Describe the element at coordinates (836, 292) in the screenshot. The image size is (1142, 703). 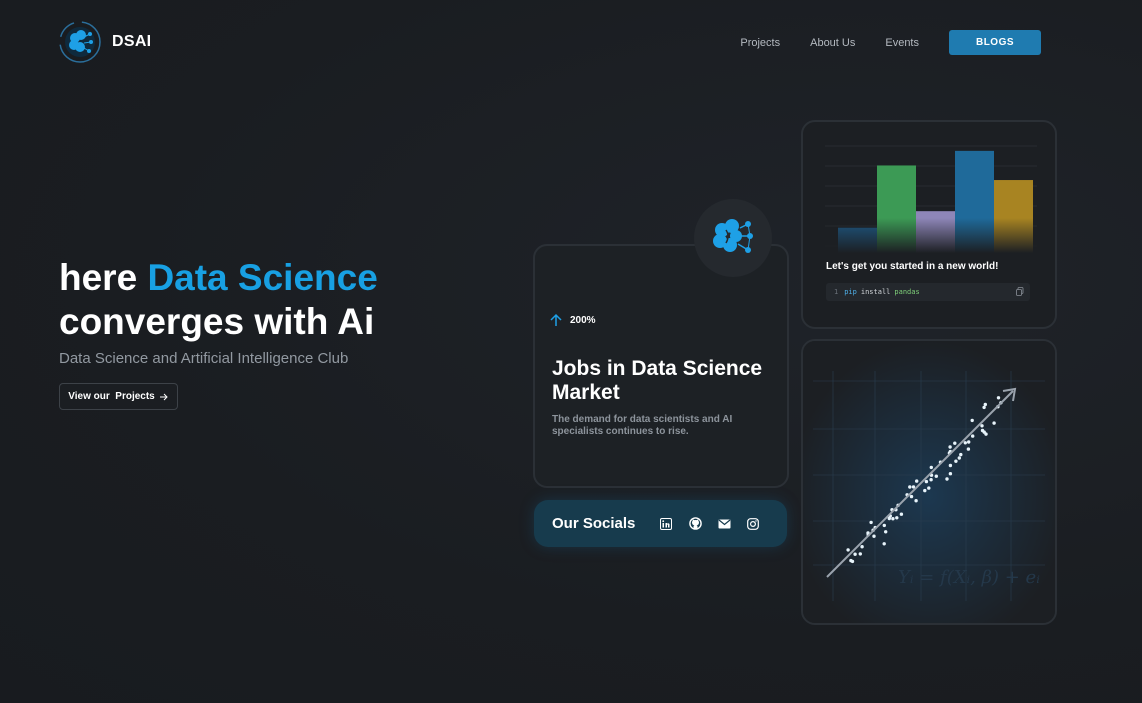
I see `code-line-number: 1` at that location.